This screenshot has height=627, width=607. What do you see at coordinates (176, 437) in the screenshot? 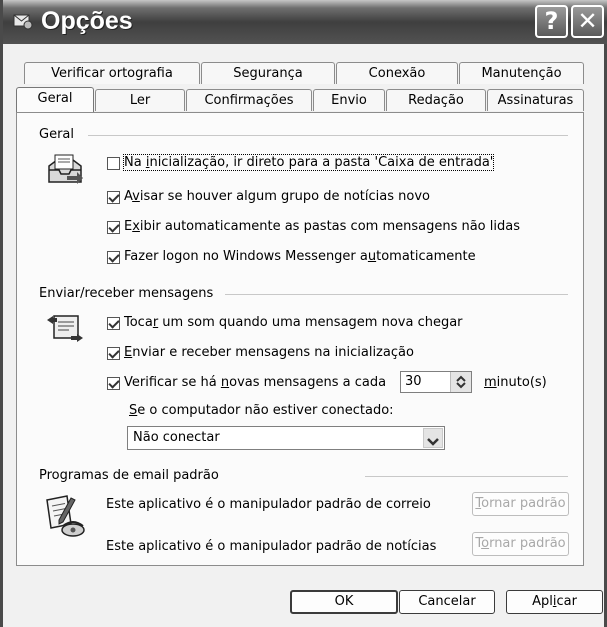
I see `offline-behavior-value: Não conectar` at bounding box center [176, 437].